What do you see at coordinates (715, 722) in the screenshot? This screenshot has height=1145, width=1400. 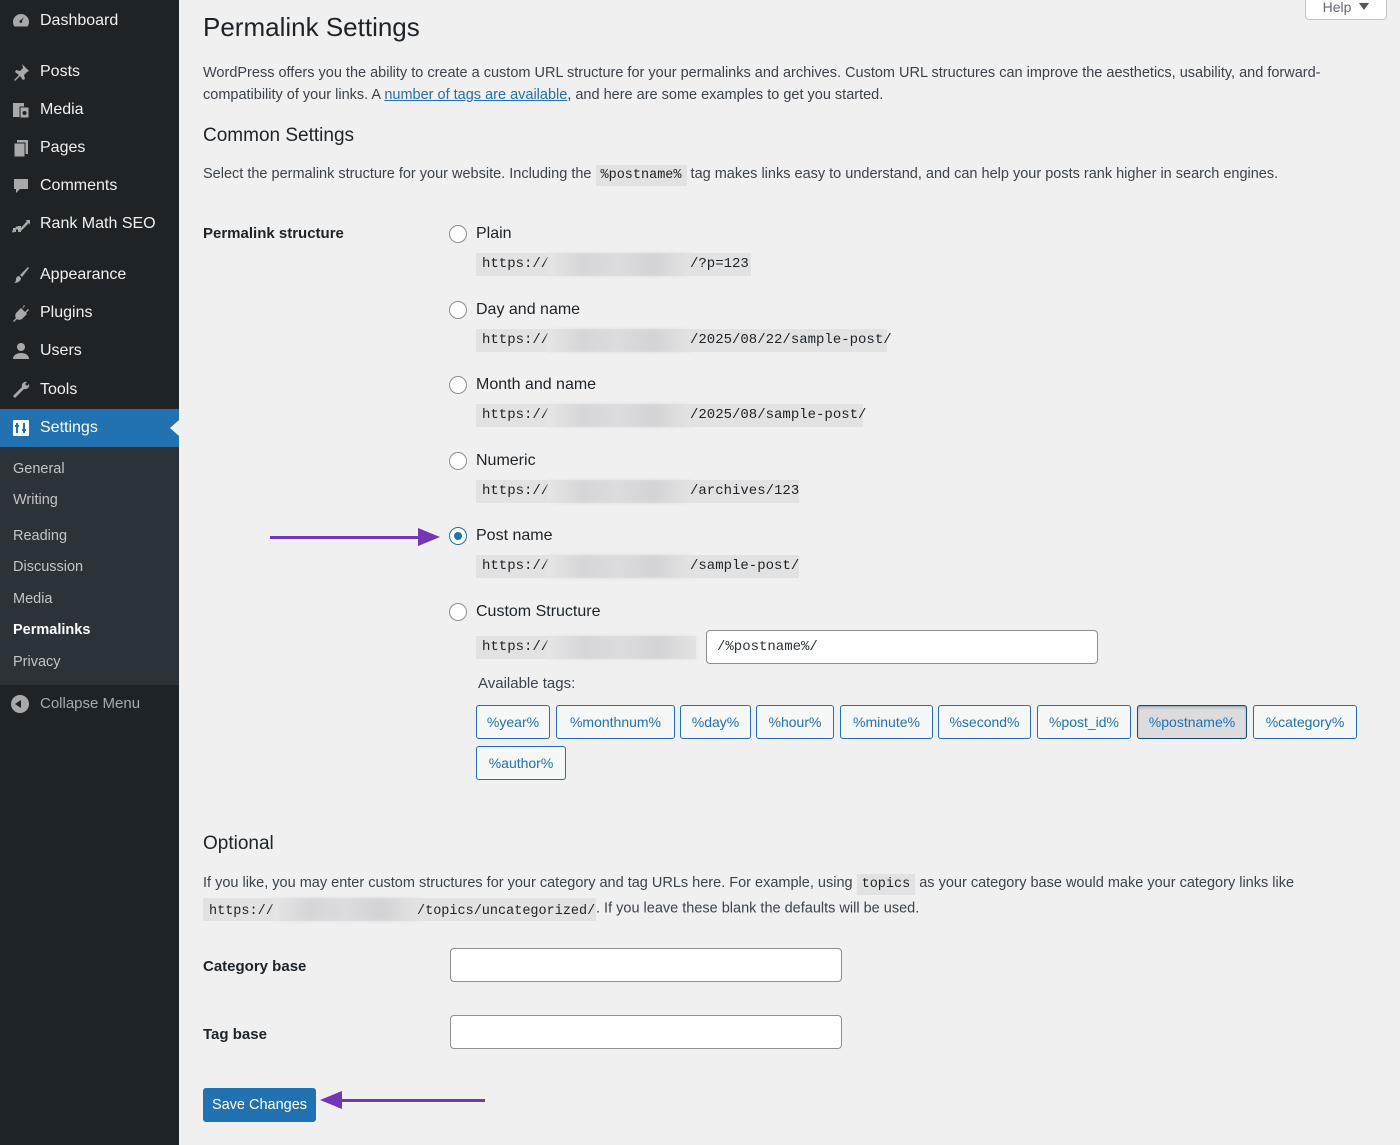 I see `tag-button-day: %day%` at bounding box center [715, 722].